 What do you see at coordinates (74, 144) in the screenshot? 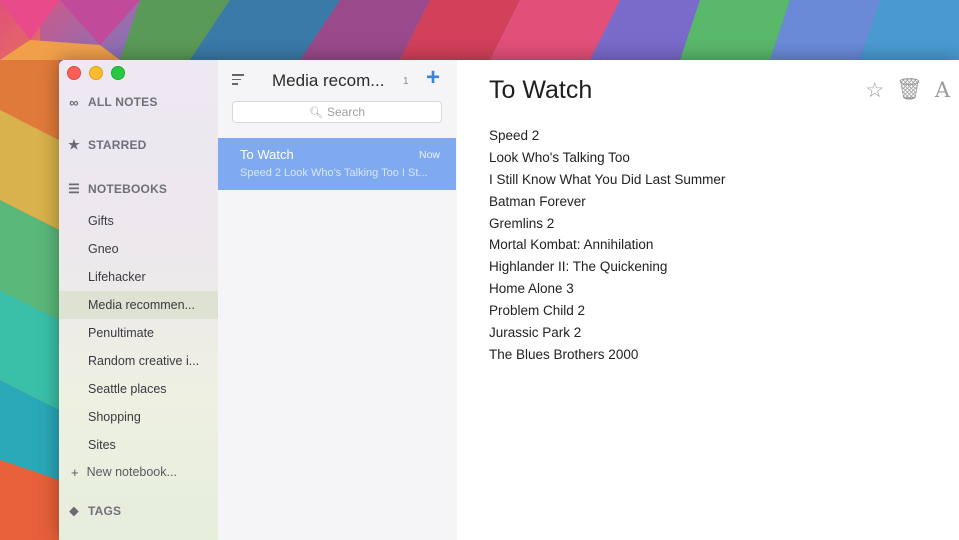
I see `star-icon: ★` at bounding box center [74, 144].